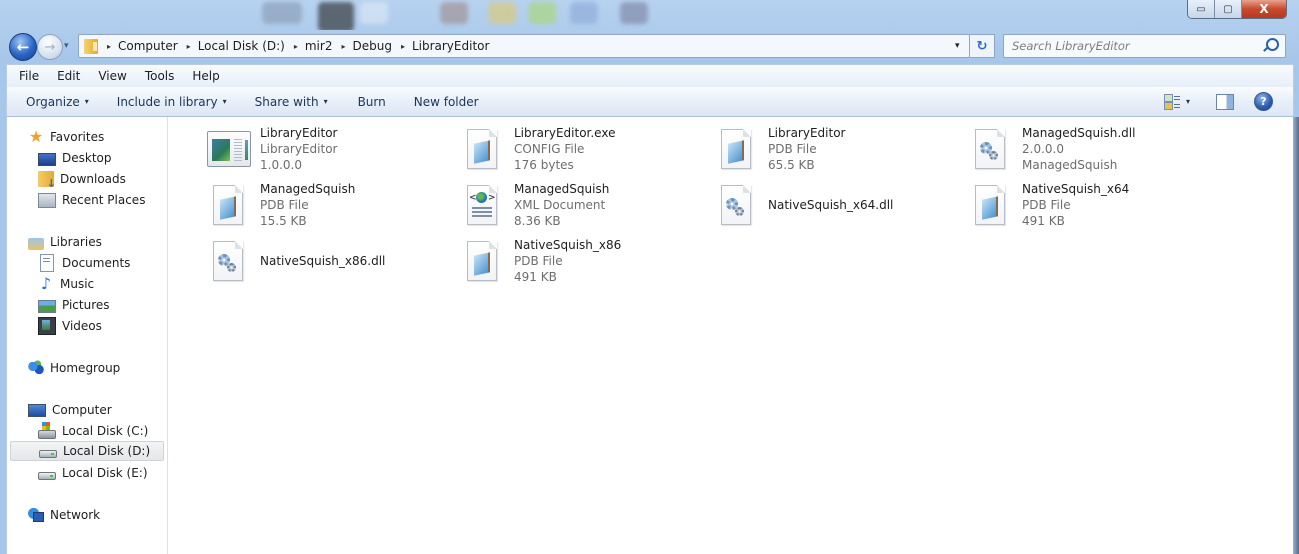  What do you see at coordinates (450, 46) in the screenshot?
I see `breadcrumb-libraryeditor: LibraryEditor` at bounding box center [450, 46].